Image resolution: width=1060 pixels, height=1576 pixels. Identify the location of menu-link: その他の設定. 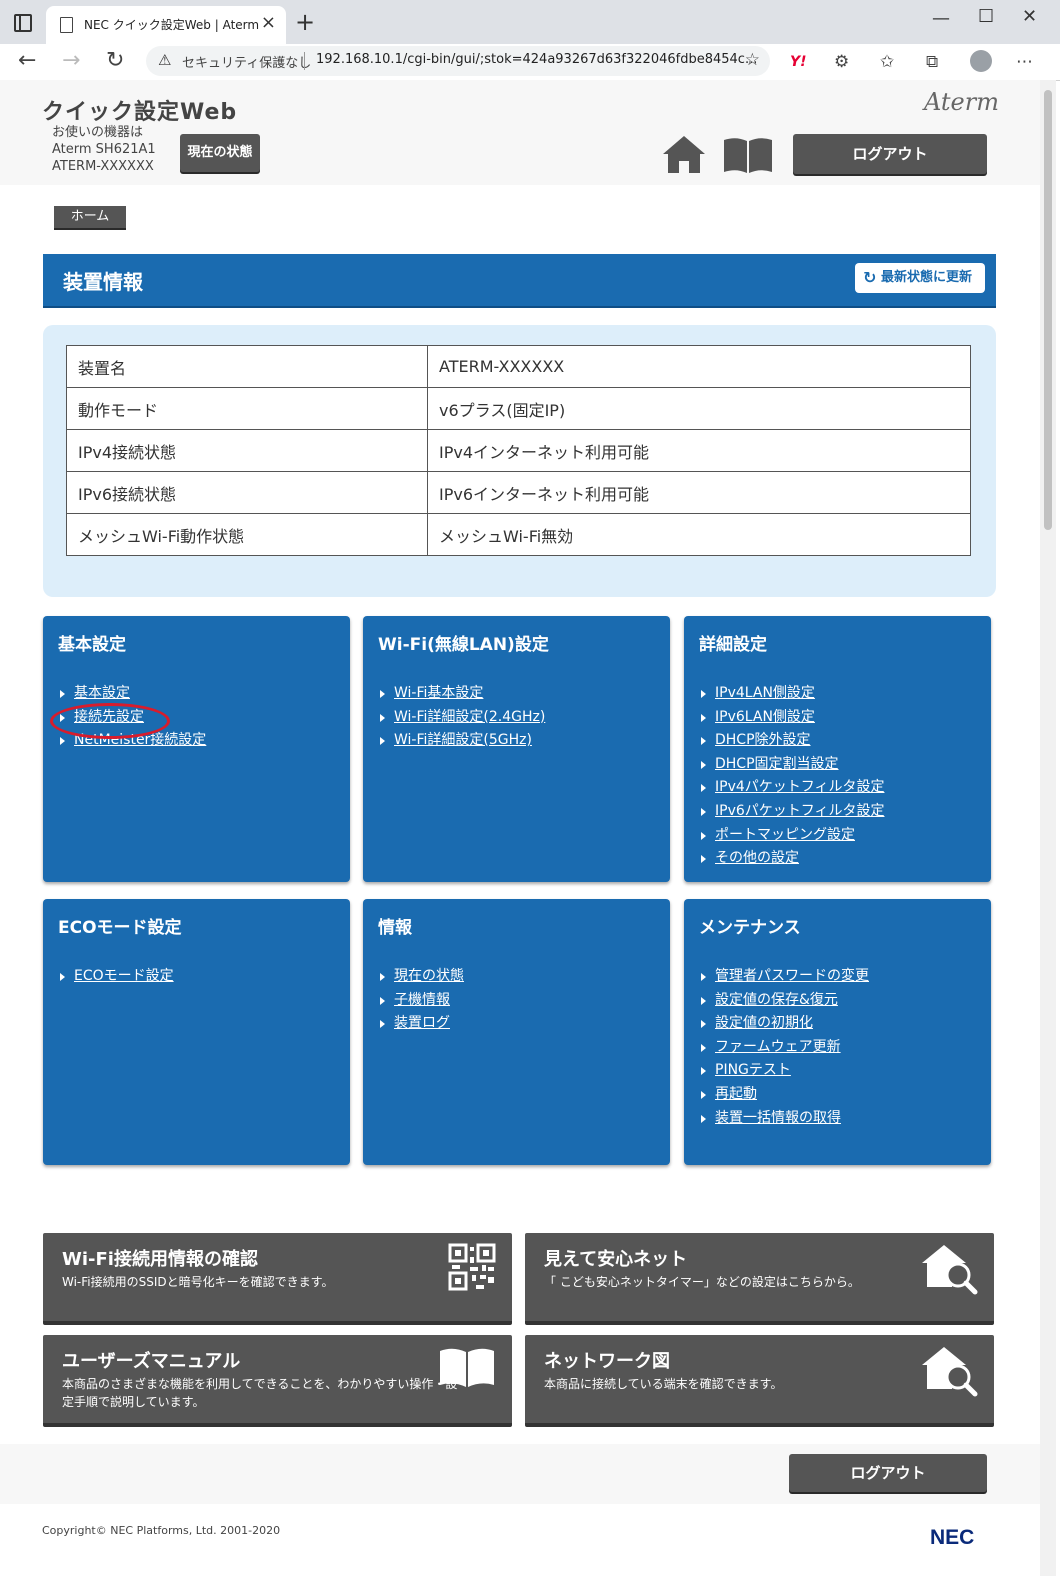
(791, 859).